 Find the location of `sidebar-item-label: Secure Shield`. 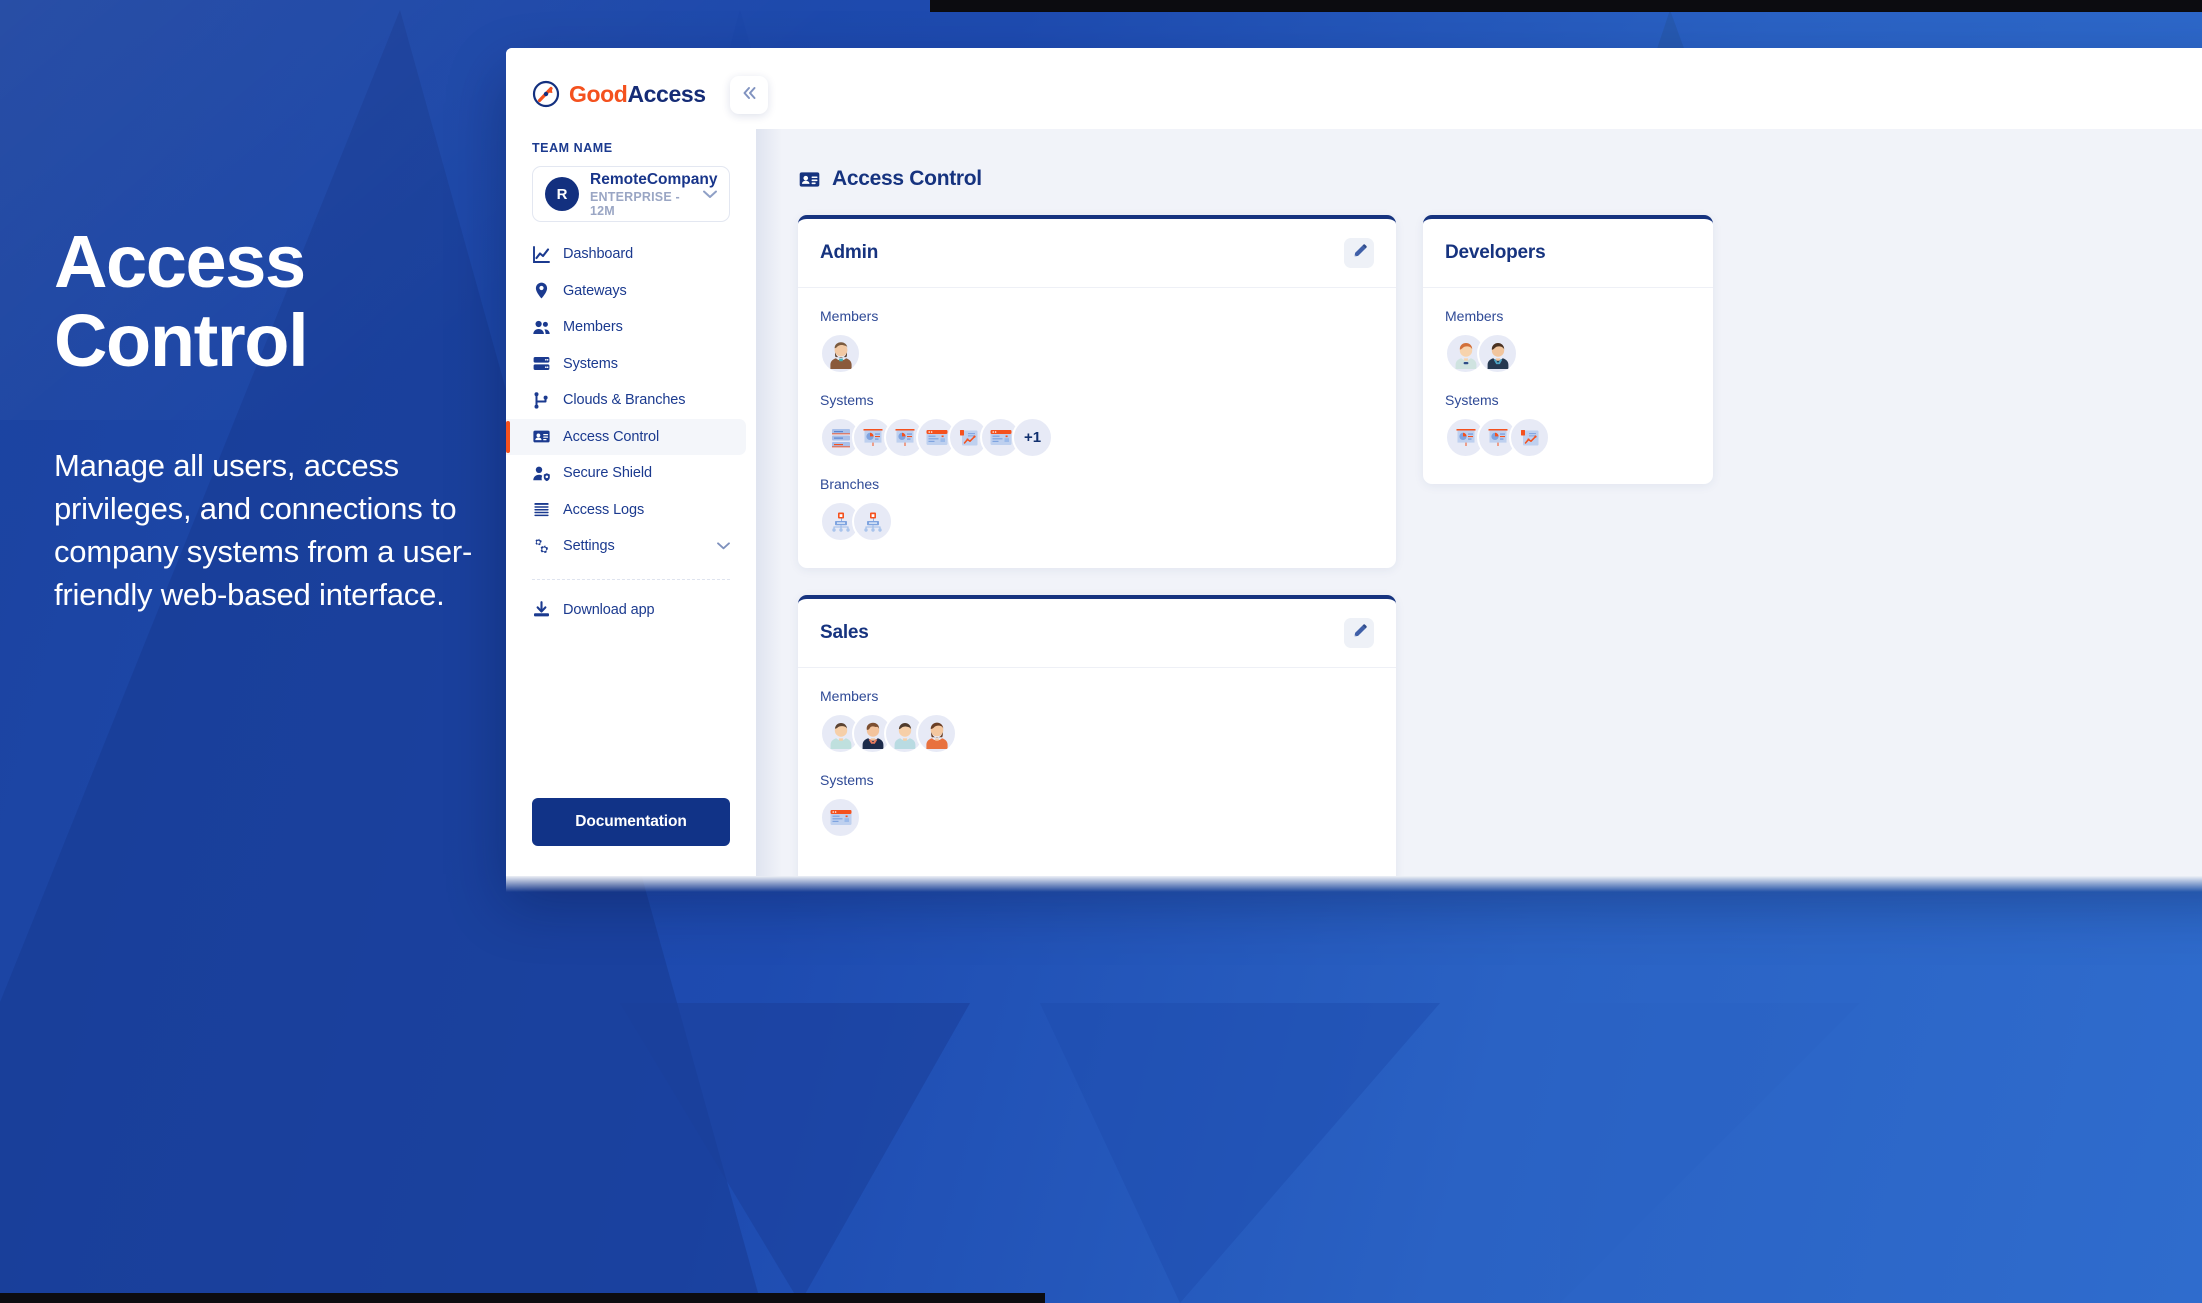

sidebar-item-label: Secure Shield is located at coordinates (607, 473).